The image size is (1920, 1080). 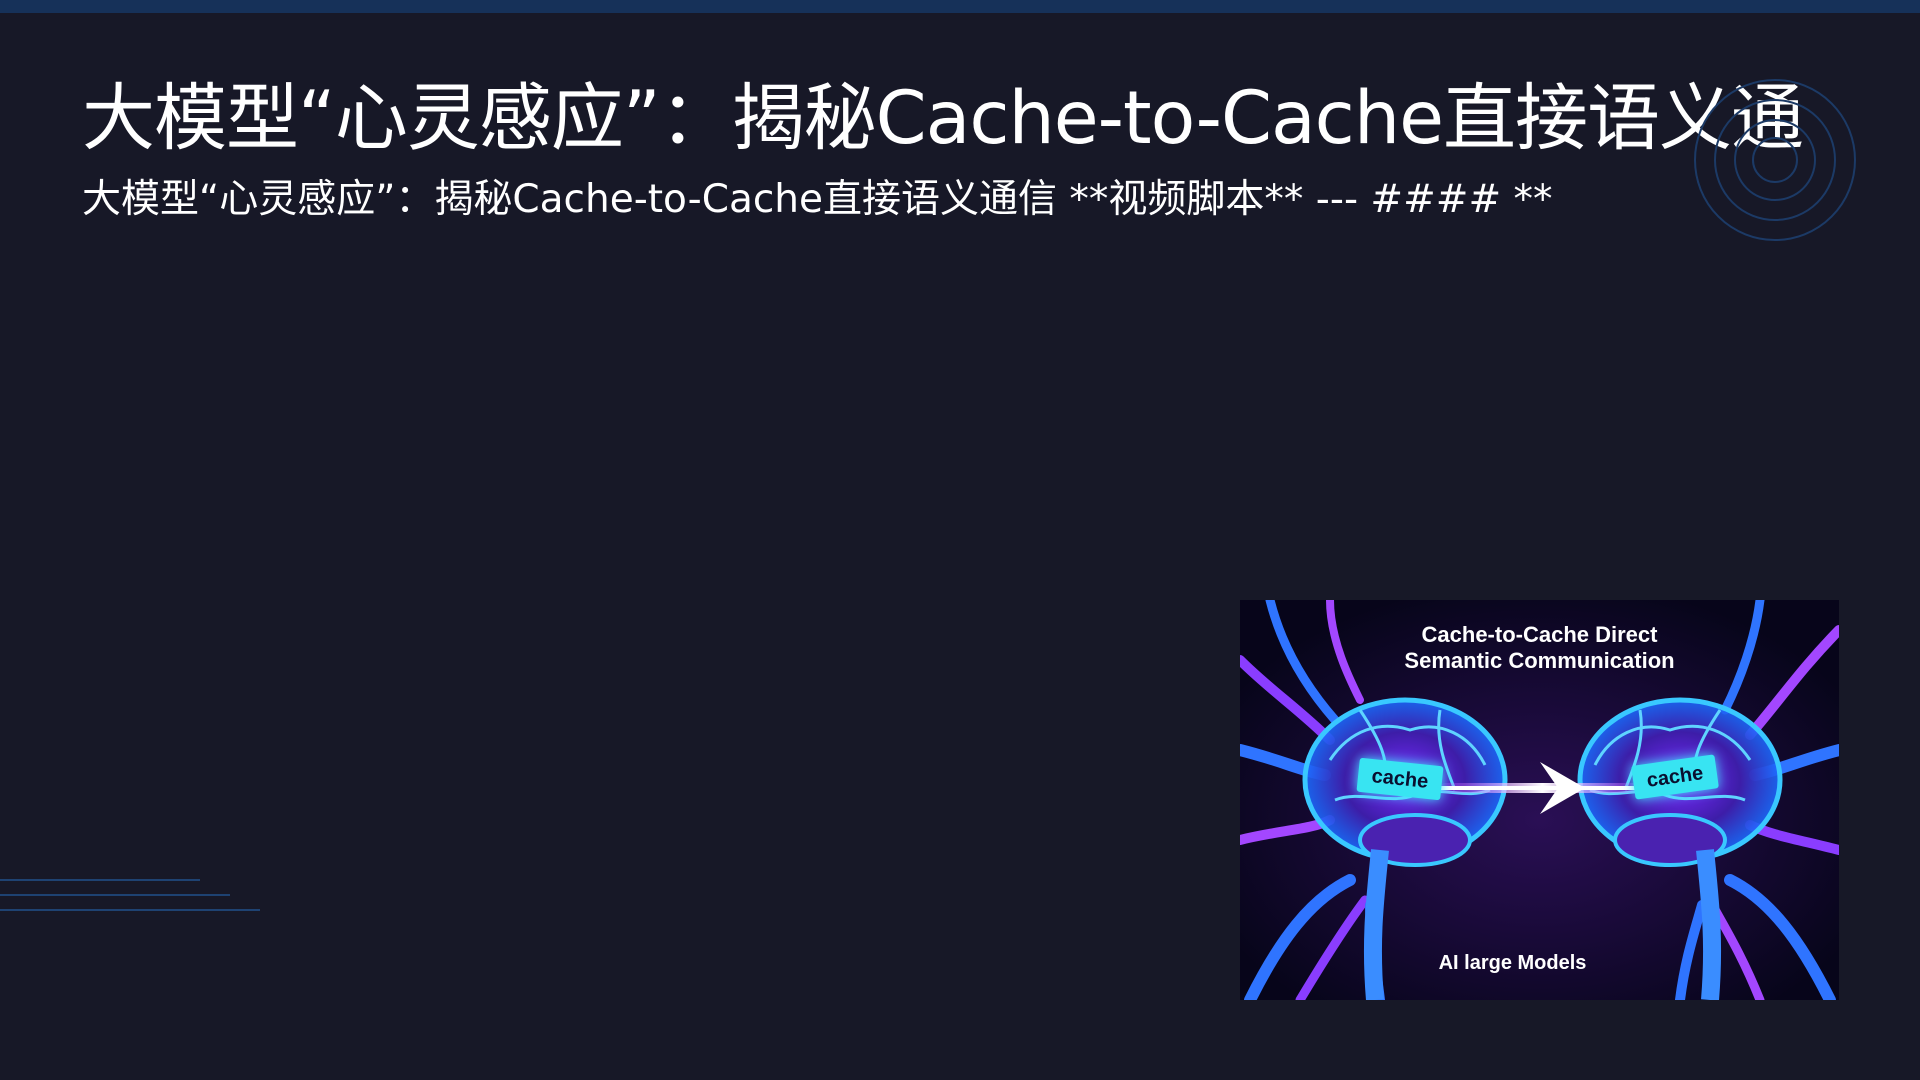 I want to click on top-accent-bar, so click(x=960, y=6).